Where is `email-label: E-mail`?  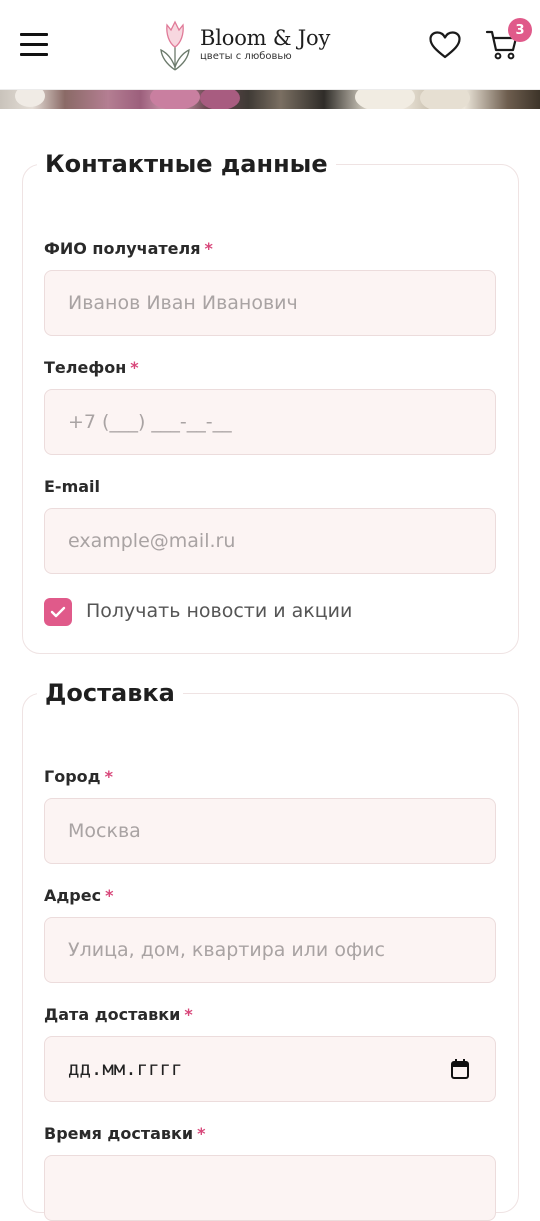 email-label: E-mail is located at coordinates (72, 486).